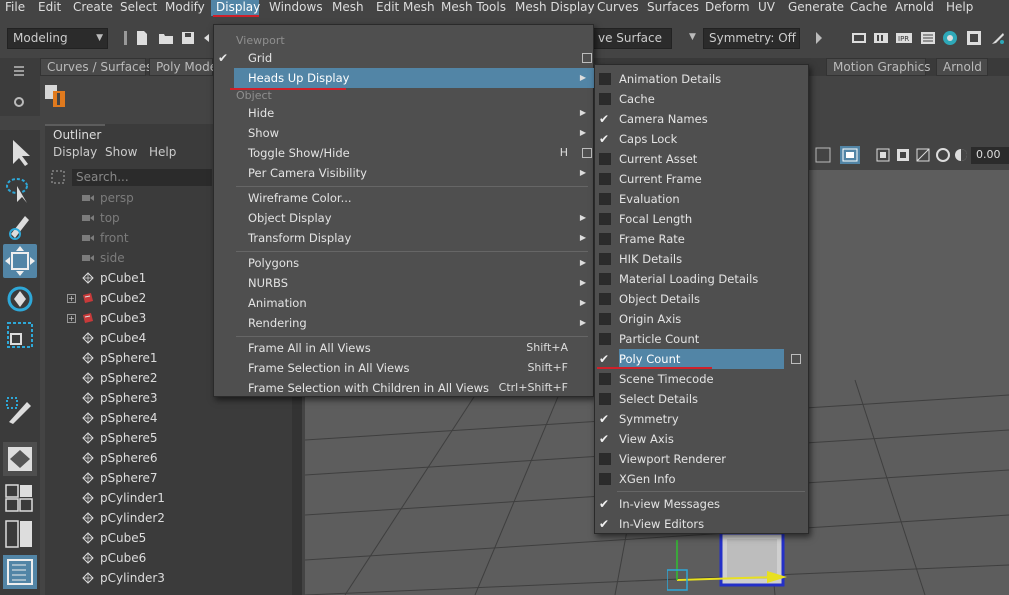 The height and width of the screenshot is (595, 1009). What do you see at coordinates (414, 133) in the screenshot?
I see `menu-item-show: Show ▶` at bounding box center [414, 133].